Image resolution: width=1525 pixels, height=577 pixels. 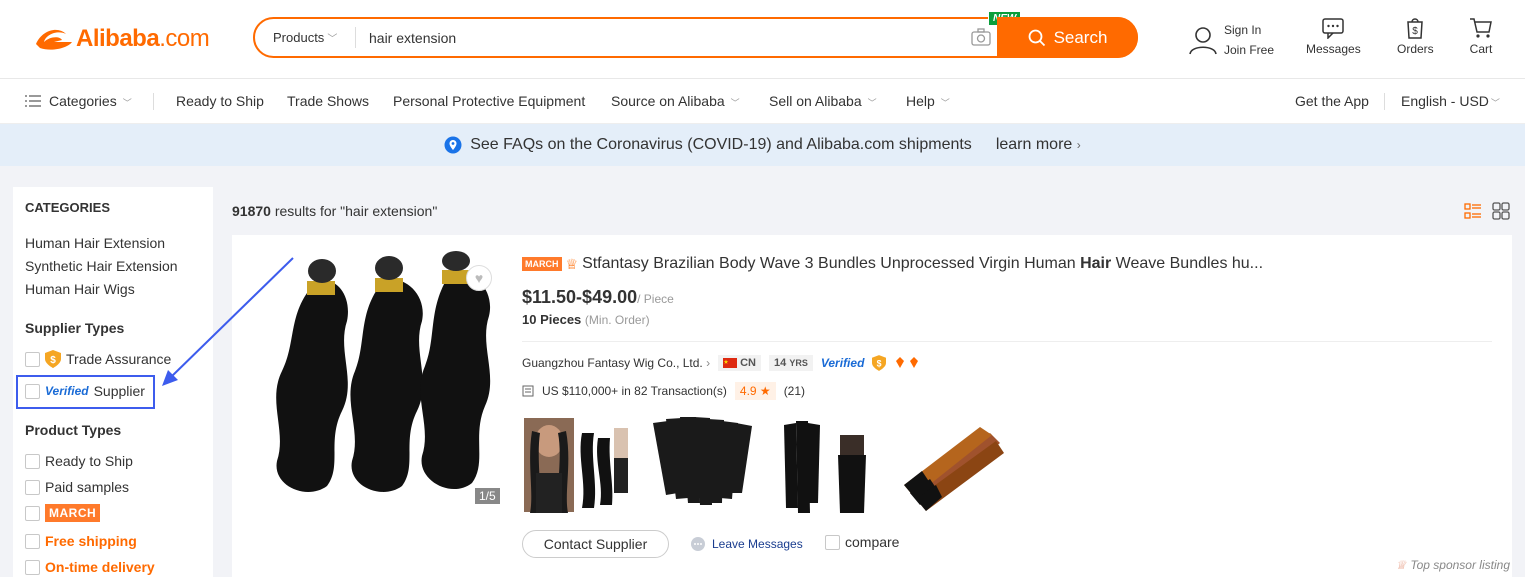 What do you see at coordinates (1332, 101) in the screenshot?
I see `nav-get-app: Get the App` at bounding box center [1332, 101].